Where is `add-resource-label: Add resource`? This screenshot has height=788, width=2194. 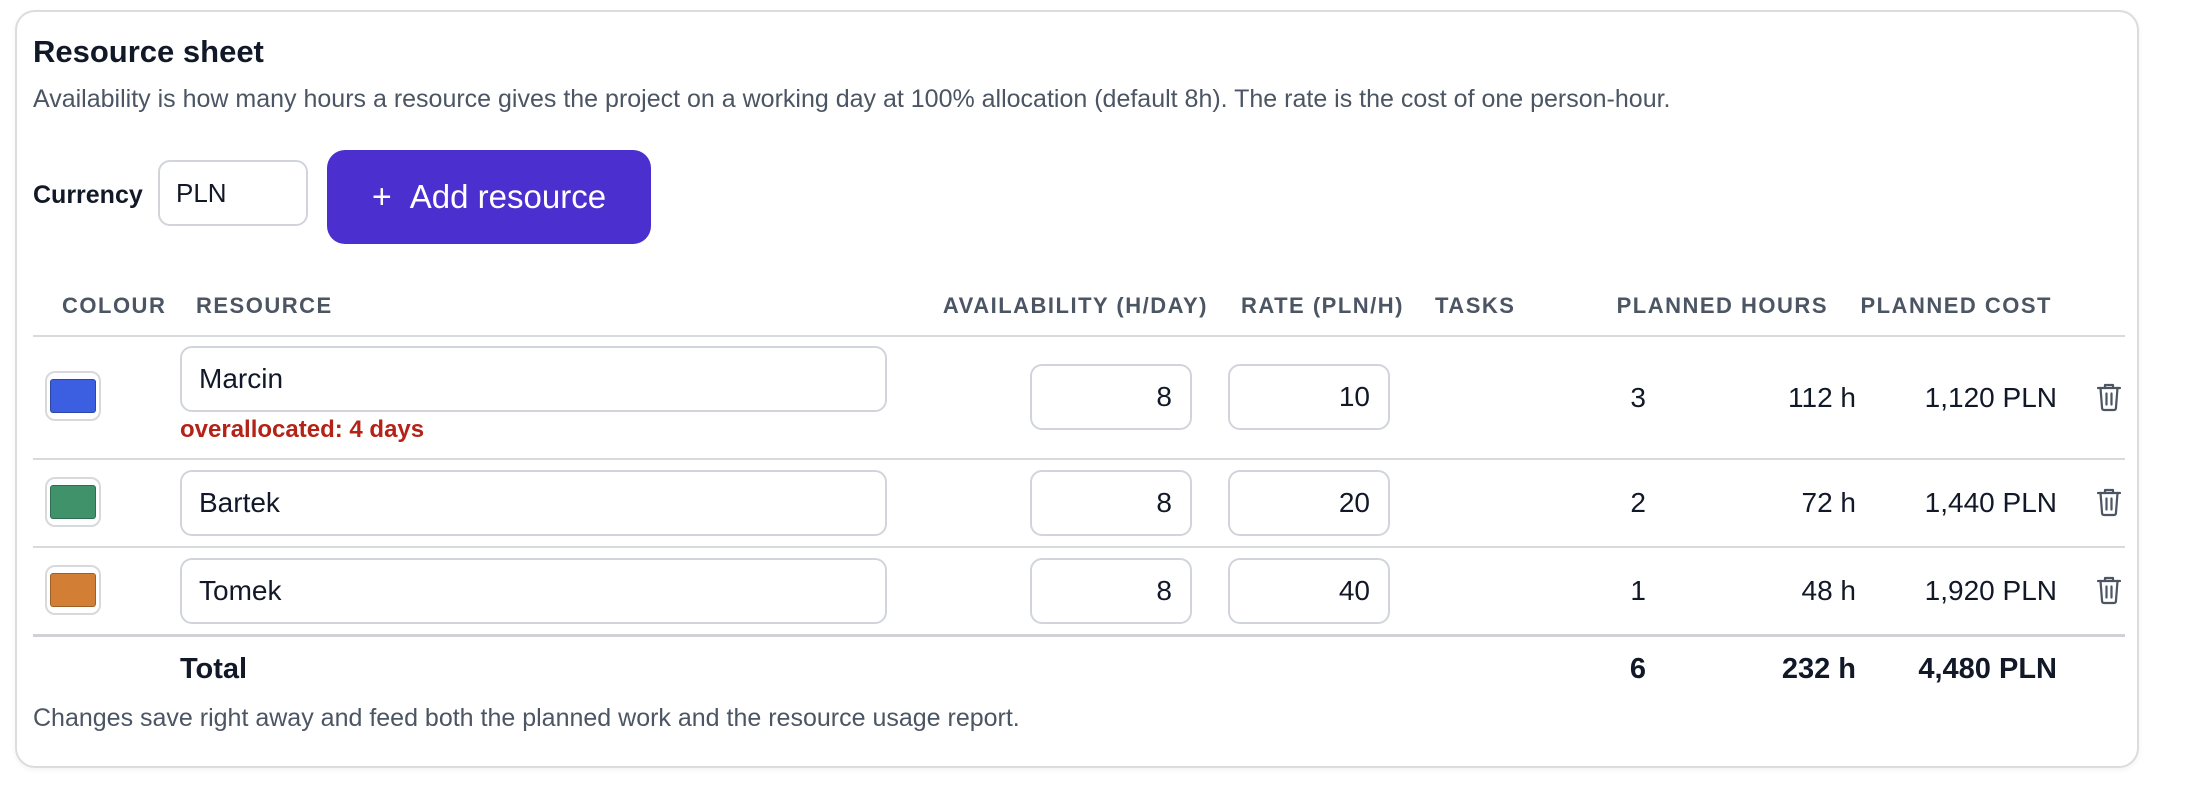
add-resource-label: Add resource is located at coordinates (508, 196).